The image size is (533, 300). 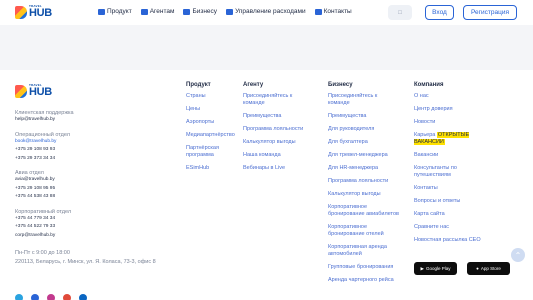 I want to click on product-icon, so click(x=101, y=11).